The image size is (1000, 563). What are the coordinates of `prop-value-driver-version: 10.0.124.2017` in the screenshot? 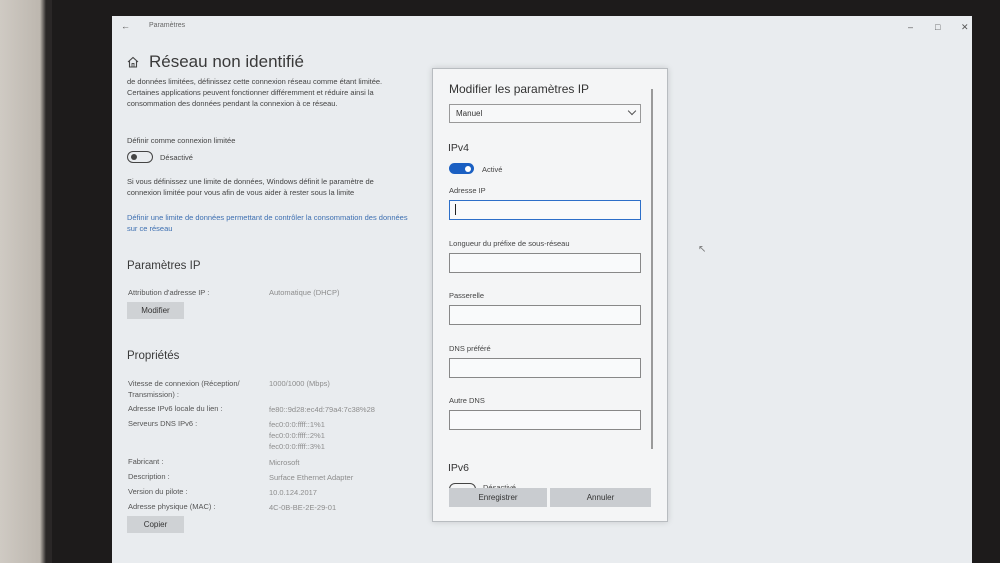 It's located at (293, 492).